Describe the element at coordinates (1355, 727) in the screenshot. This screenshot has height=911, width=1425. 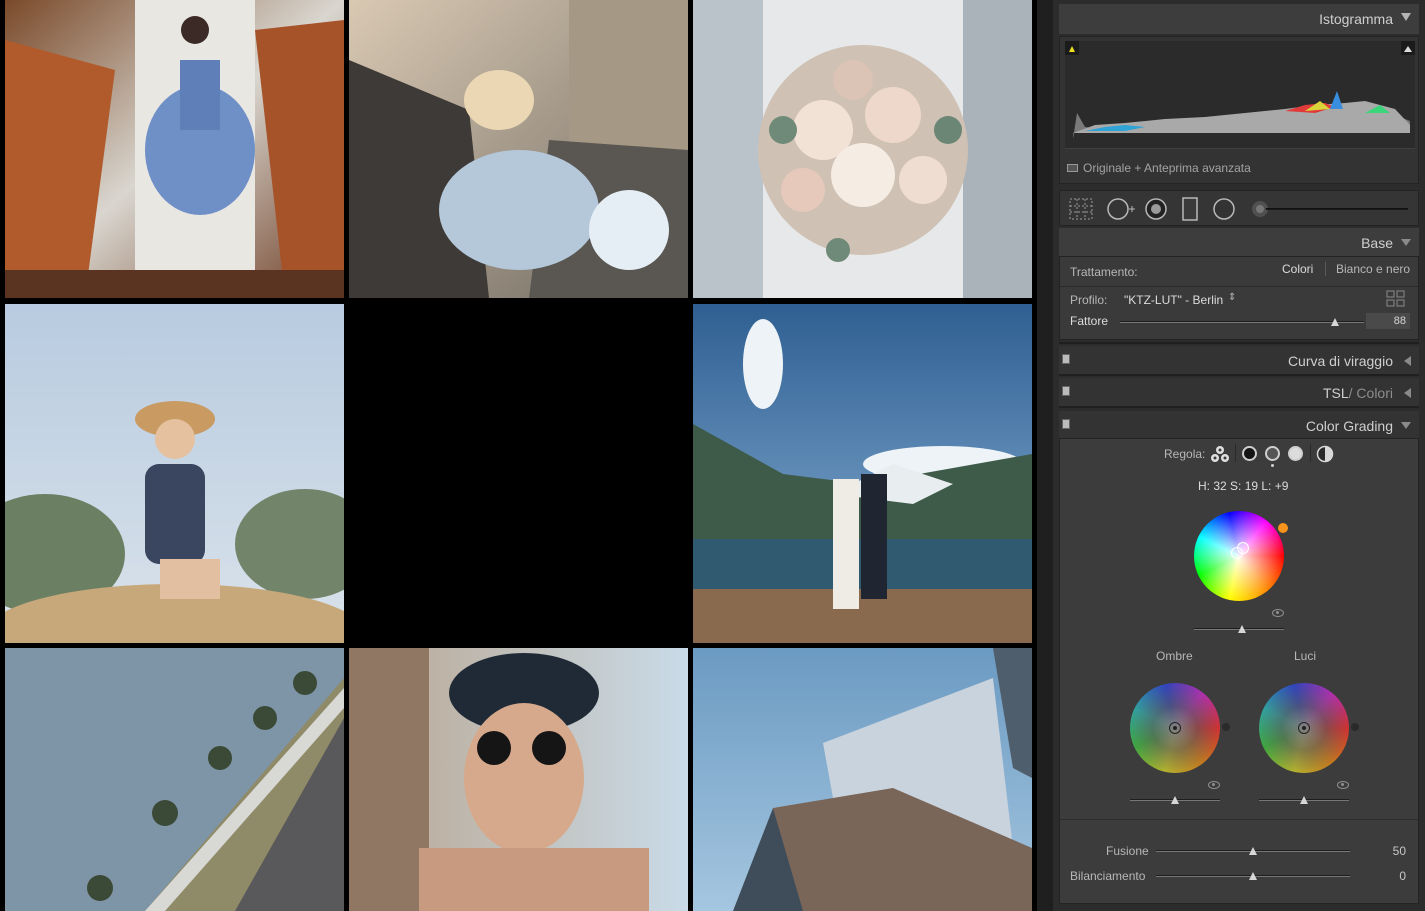
I see `highlights-hue-dot` at that location.